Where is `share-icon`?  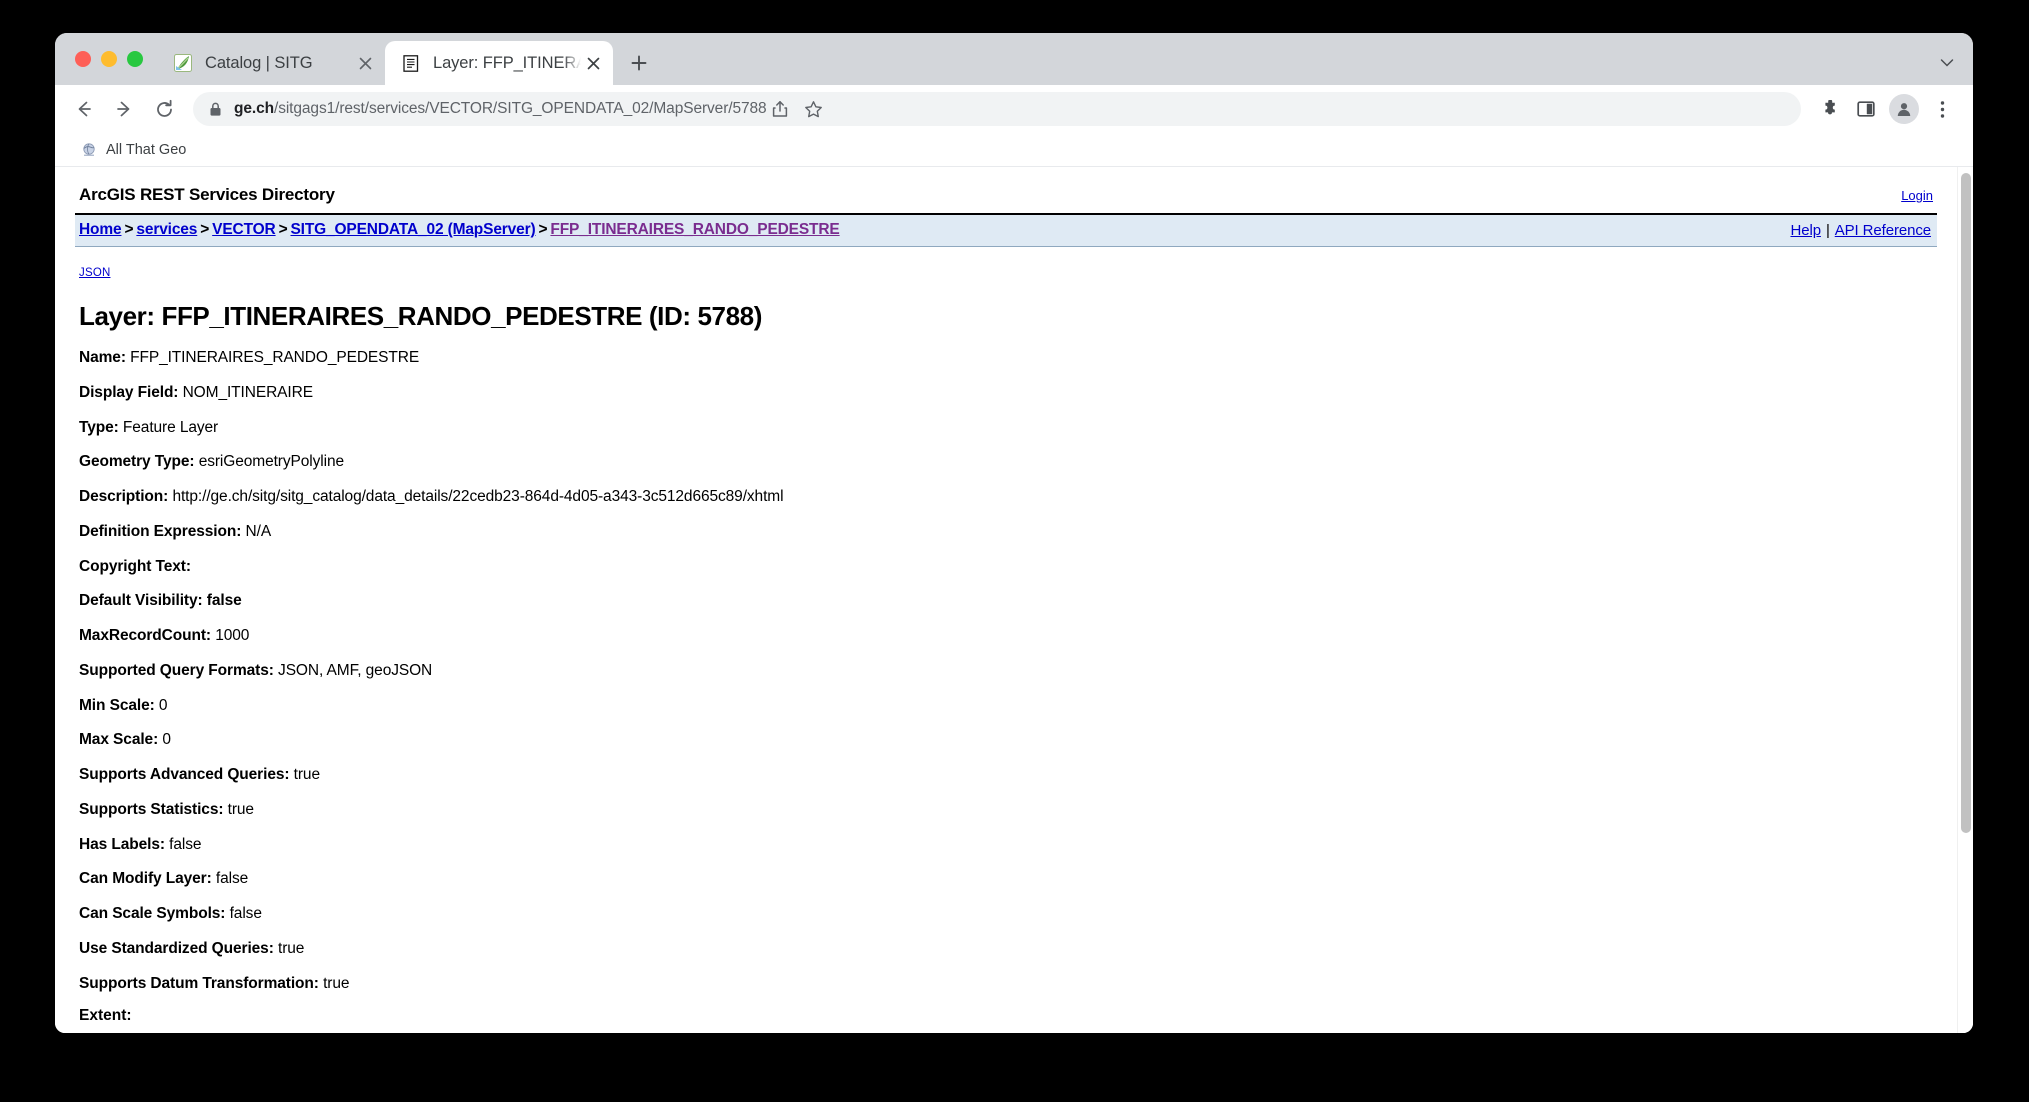
share-icon is located at coordinates (780, 109).